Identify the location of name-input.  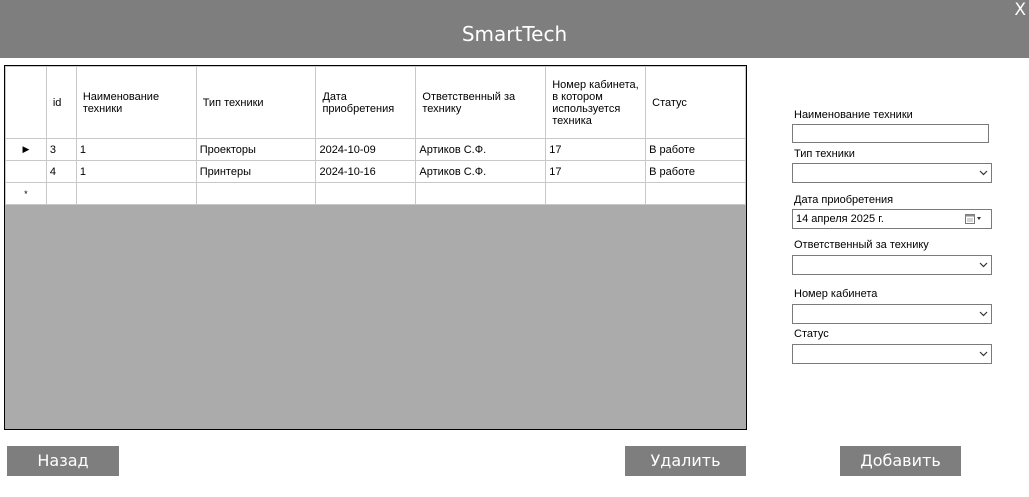
(890, 133).